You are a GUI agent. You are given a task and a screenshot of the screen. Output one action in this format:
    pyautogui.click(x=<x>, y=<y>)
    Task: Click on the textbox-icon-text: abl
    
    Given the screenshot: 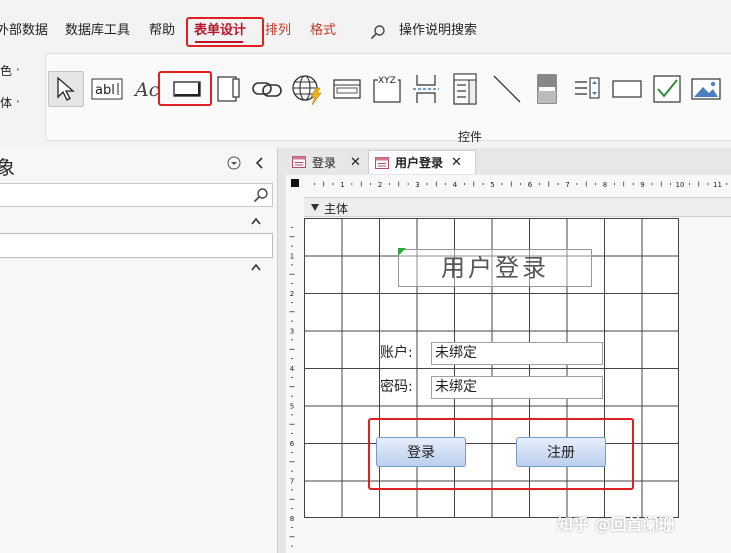 What is the action you would take?
    pyautogui.click(x=105, y=90)
    